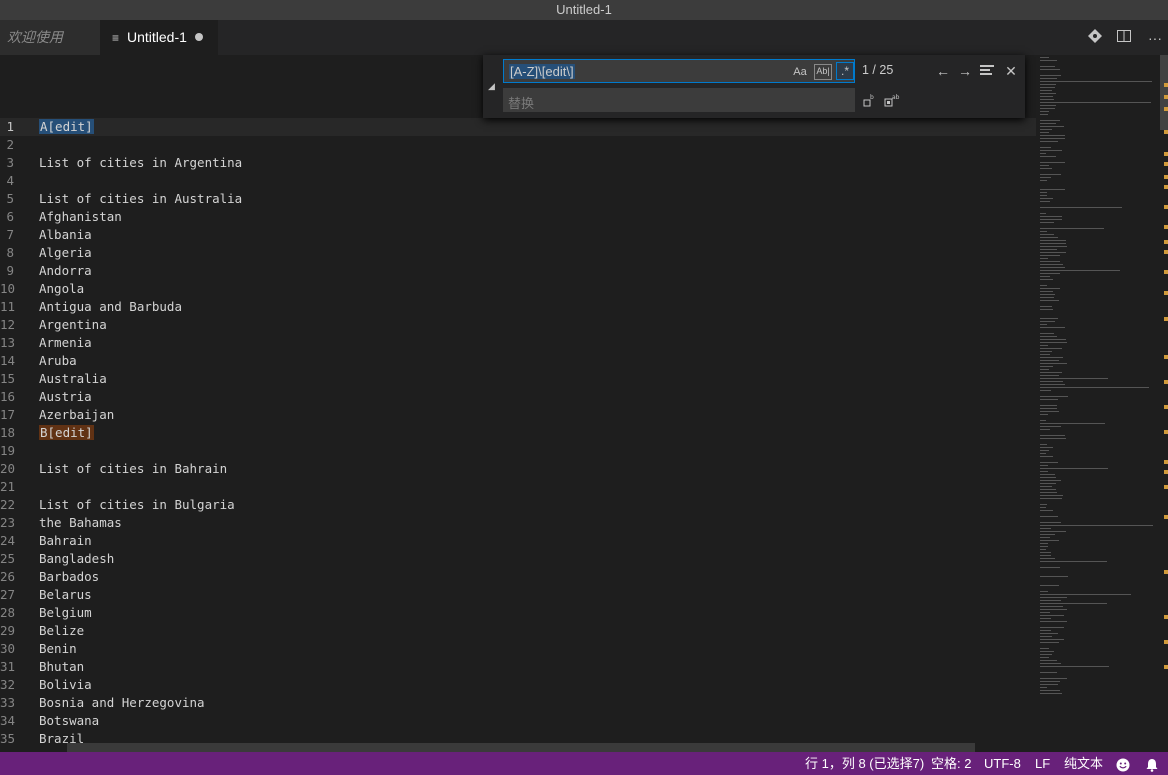 The image size is (1168, 775). What do you see at coordinates (534, 685) in the screenshot?
I see `code-line: Bolivia` at bounding box center [534, 685].